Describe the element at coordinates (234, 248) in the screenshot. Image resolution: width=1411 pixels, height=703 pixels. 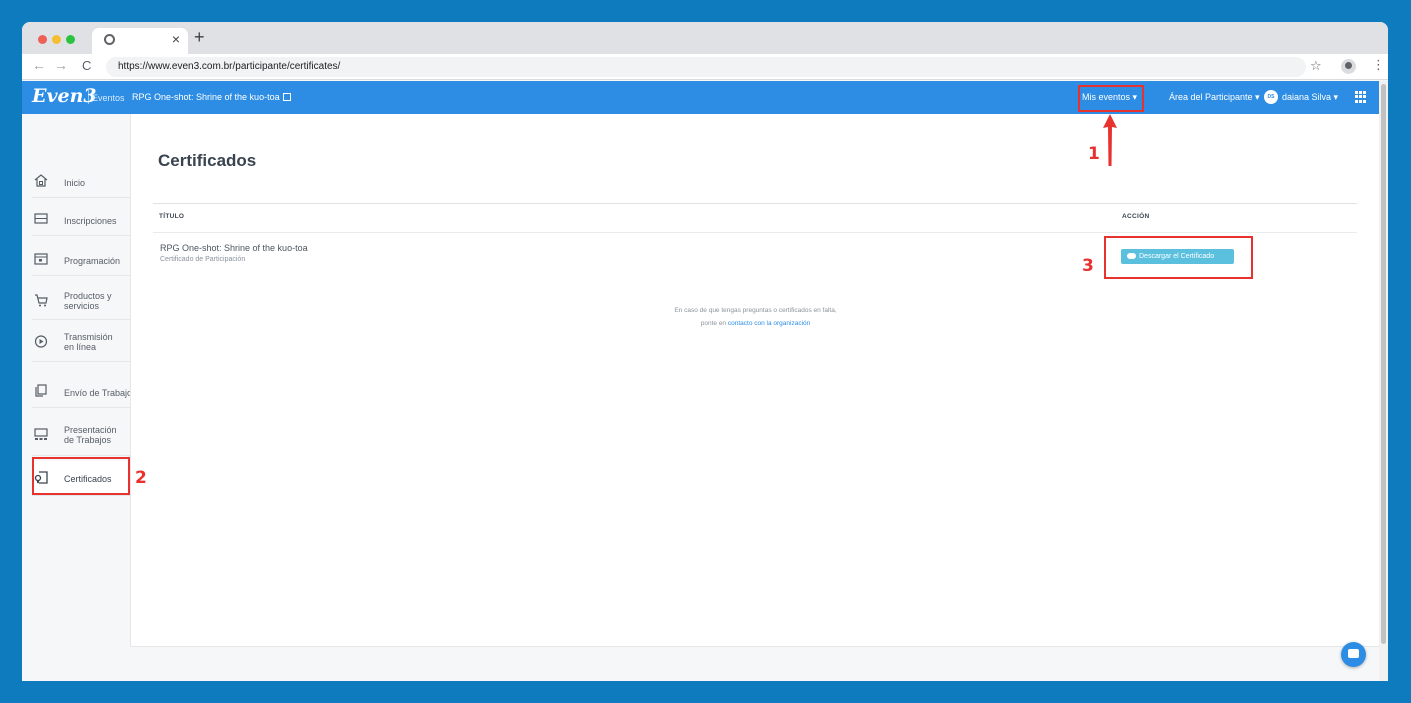
I see `certificate-title: RPG One-shot: Shrine of the kuo-toa` at that location.